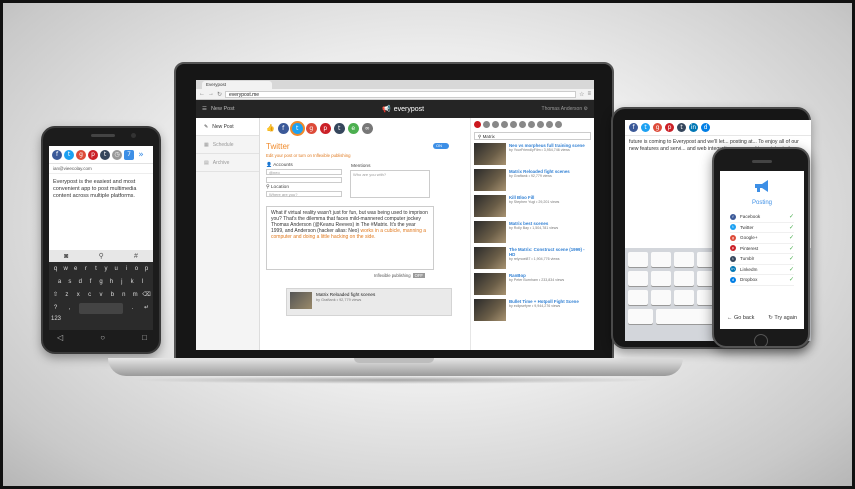  I want to click on search-icon: ⚲, so click(101, 256).